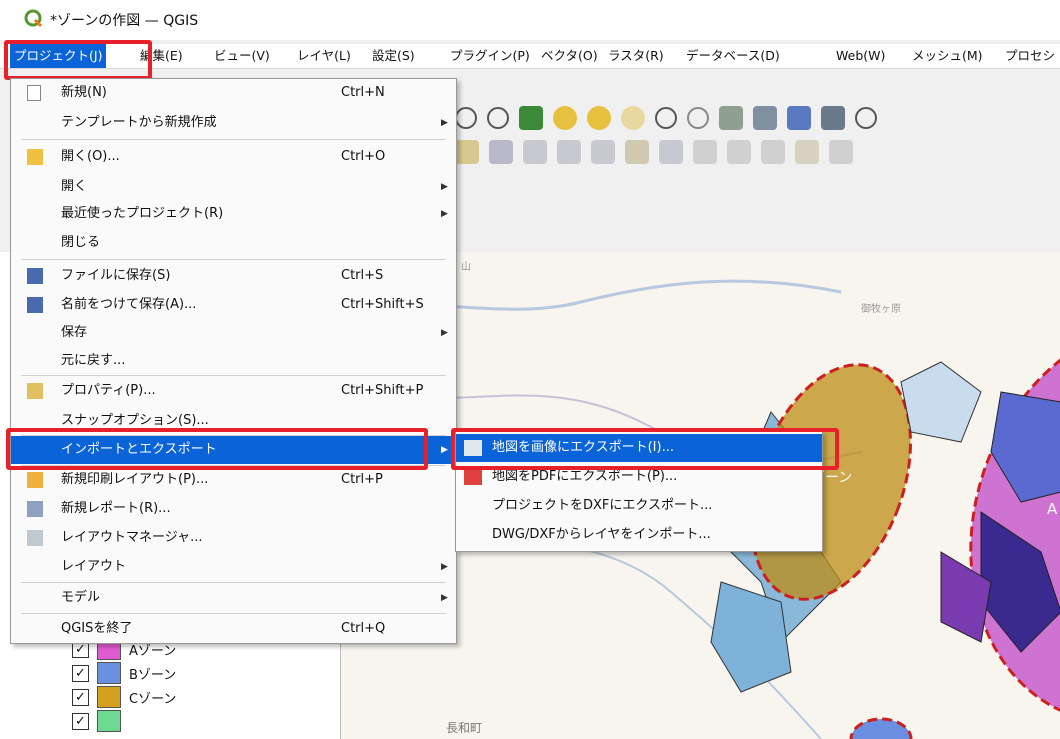 The width and height of the screenshot is (1060, 739). I want to click on zoom-in-icon, so click(466, 118).